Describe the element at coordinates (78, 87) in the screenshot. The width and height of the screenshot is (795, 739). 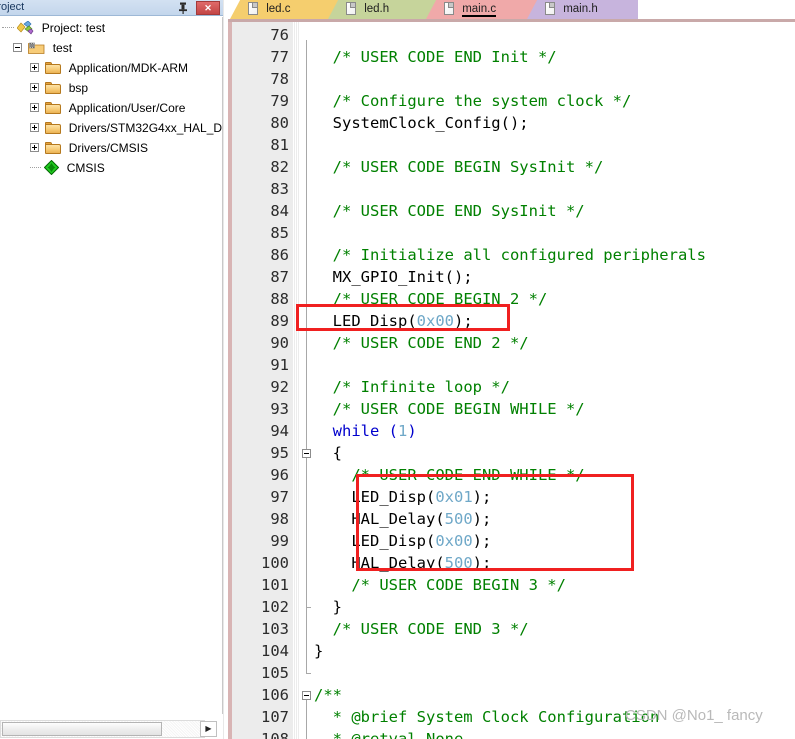
I see `tree-node-label: bsp` at that location.